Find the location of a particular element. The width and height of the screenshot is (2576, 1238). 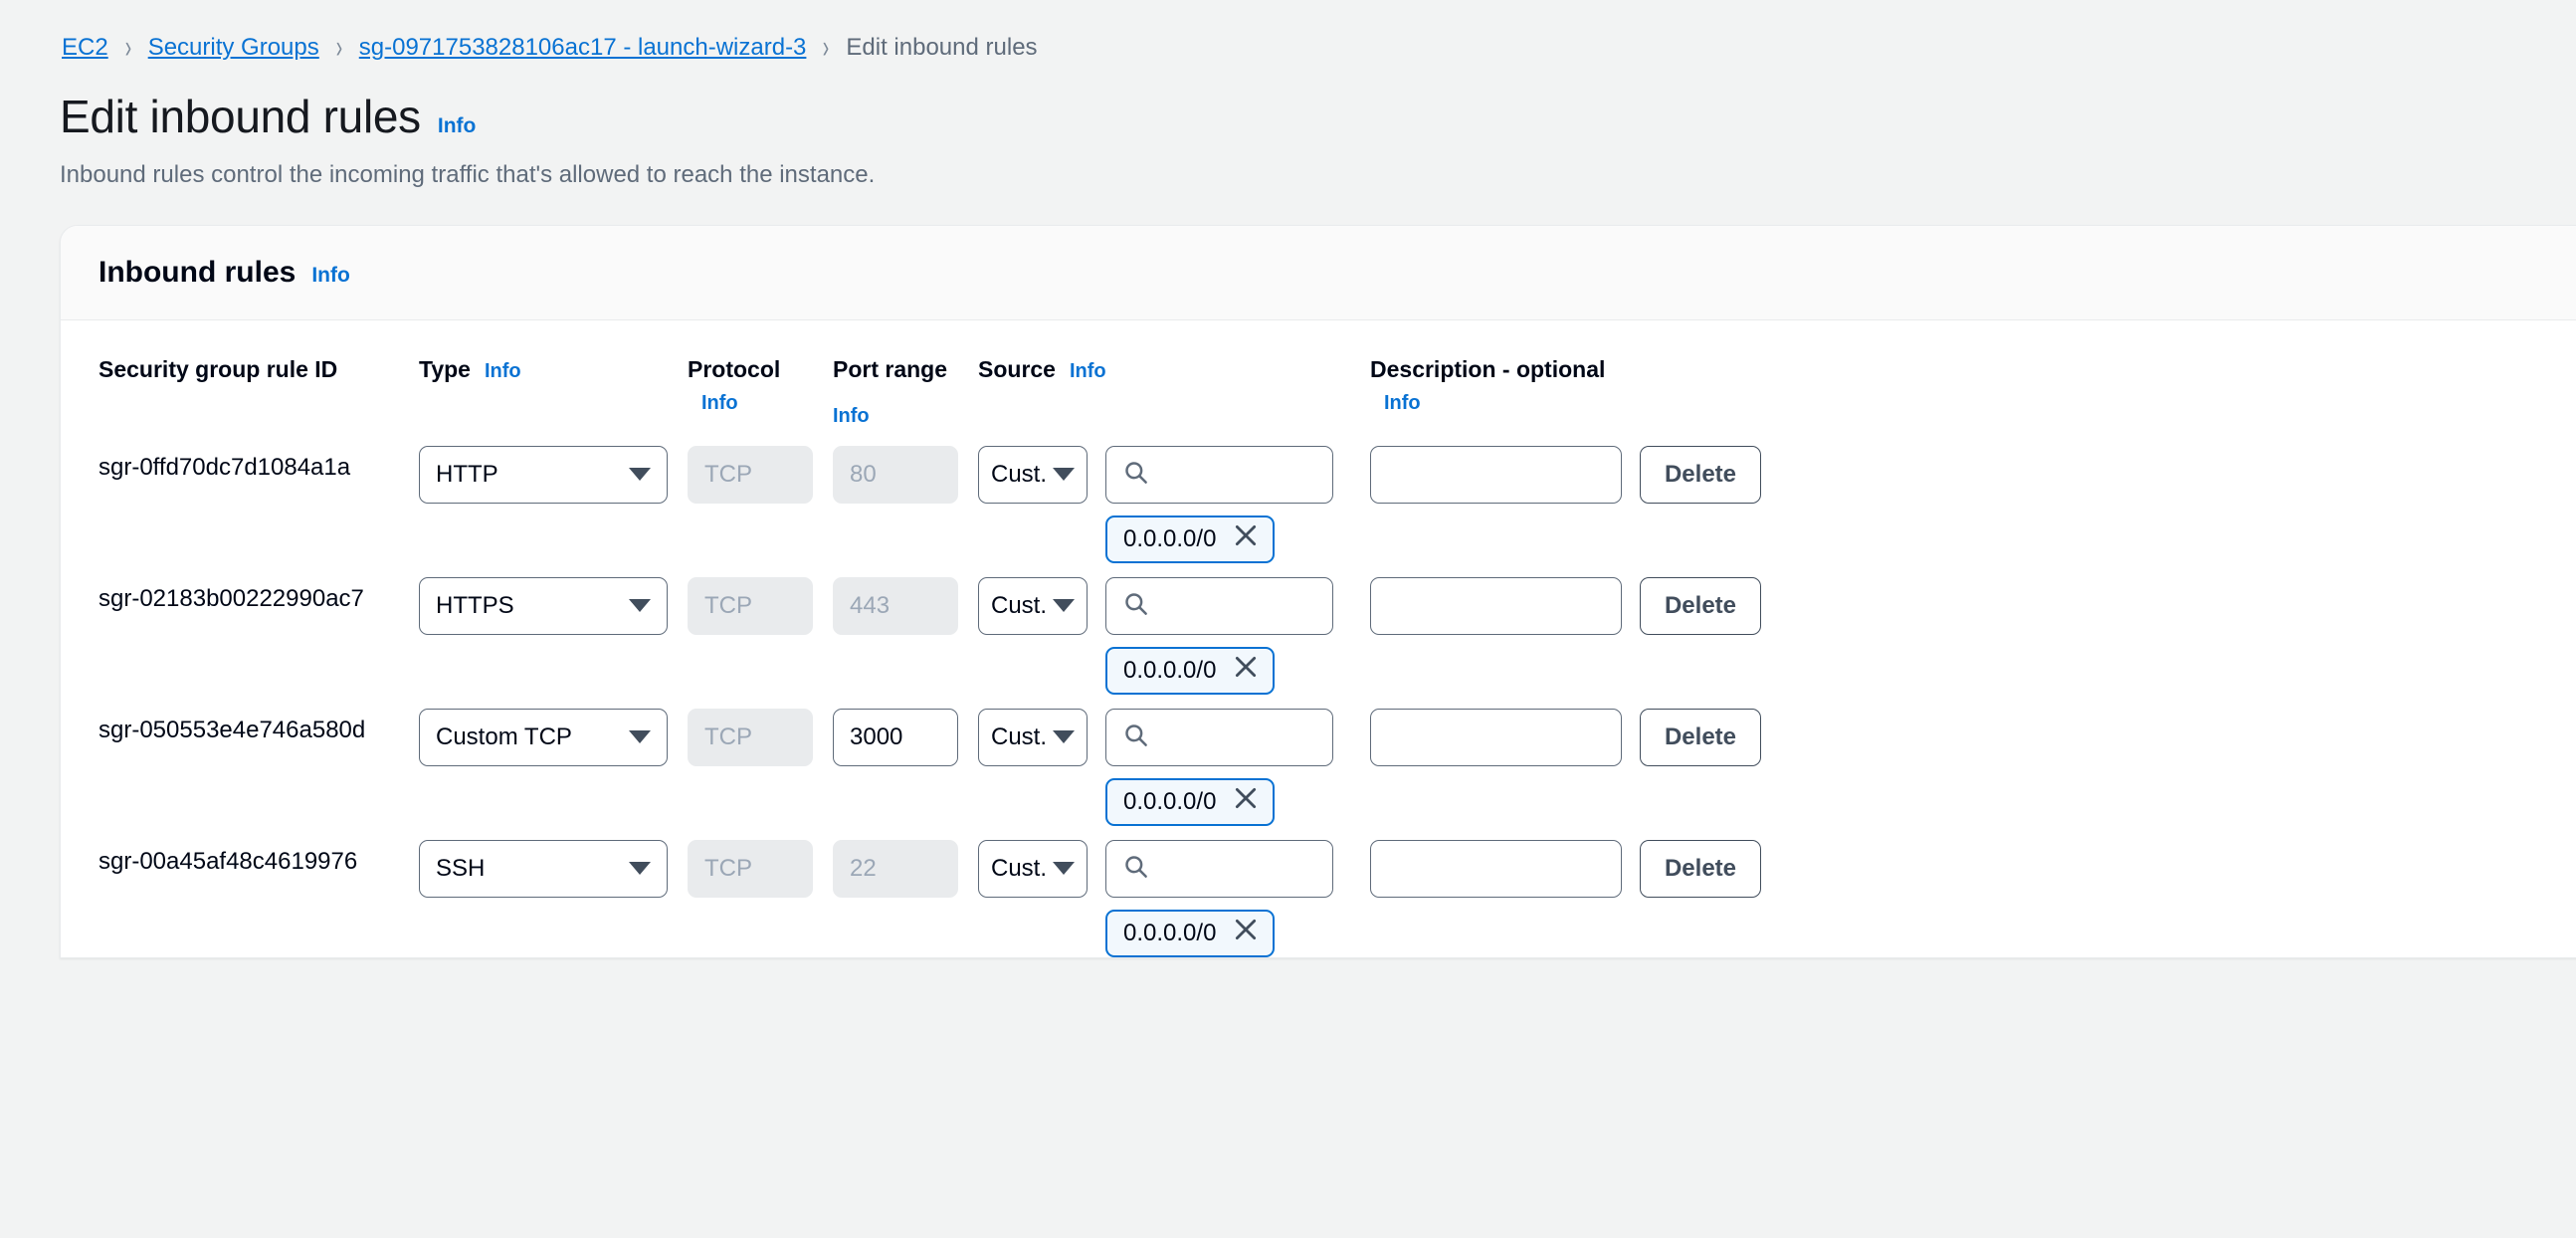

column-header-source: Source Info is located at coordinates (1164, 370).